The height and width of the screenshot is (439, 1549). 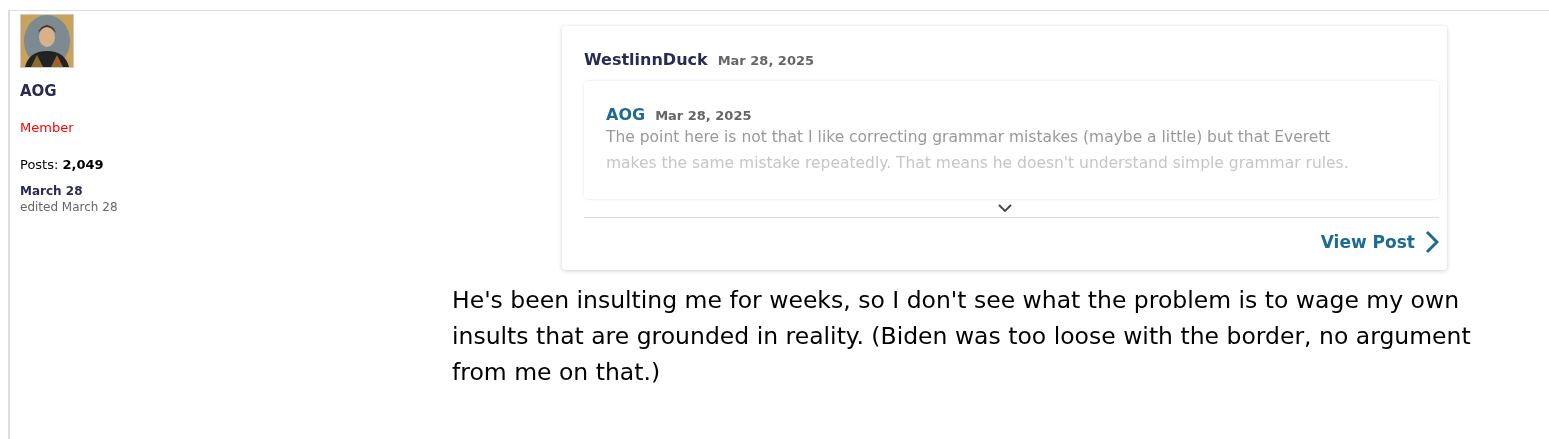 I want to click on user-role: Member, so click(x=47, y=127).